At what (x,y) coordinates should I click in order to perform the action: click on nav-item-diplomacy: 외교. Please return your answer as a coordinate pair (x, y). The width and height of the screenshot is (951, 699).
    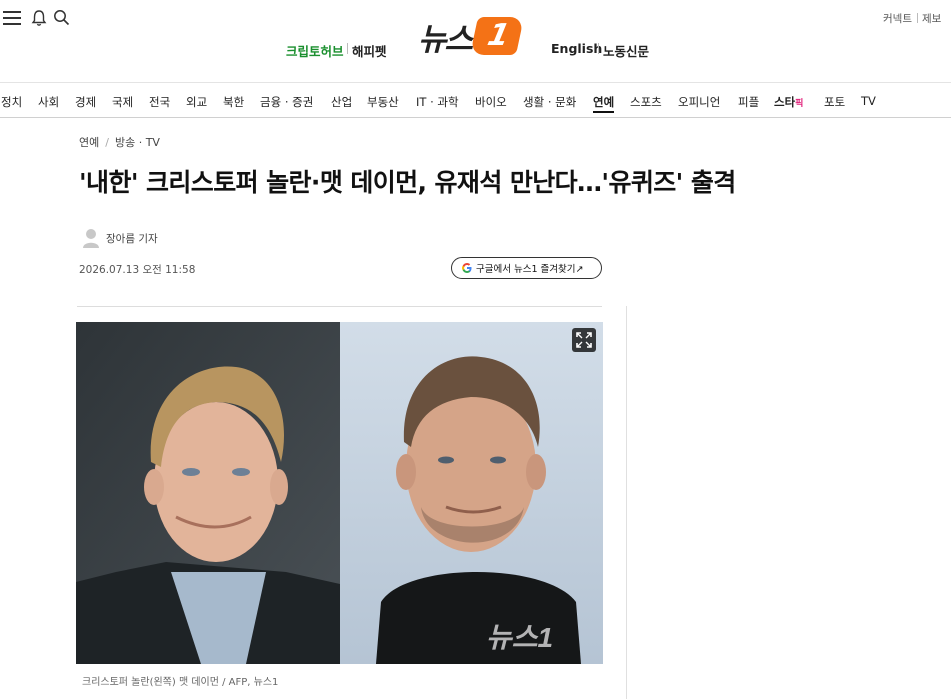
    Looking at the image, I should click on (196, 102).